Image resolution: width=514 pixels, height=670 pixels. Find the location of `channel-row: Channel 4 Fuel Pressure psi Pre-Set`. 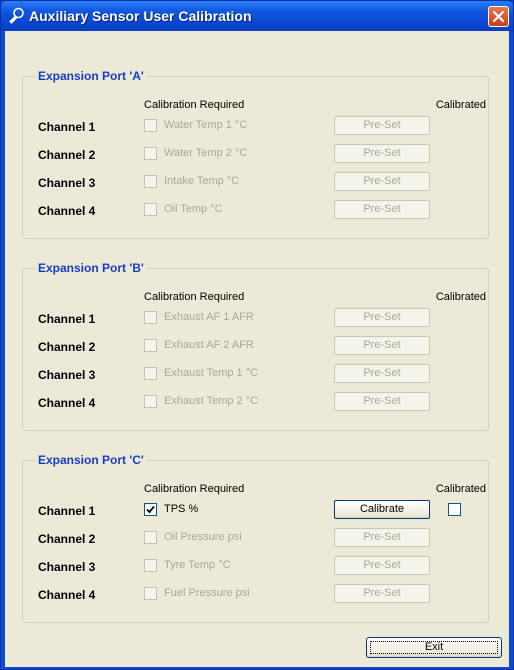

channel-row: Channel 4 Fuel Pressure psi Pre-Set is located at coordinates (255, 594).